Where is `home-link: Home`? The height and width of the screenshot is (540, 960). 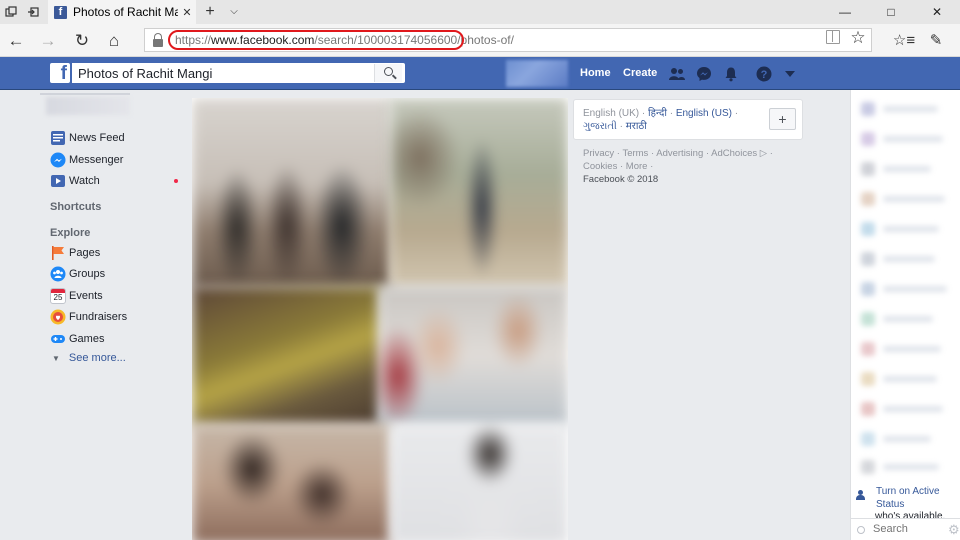 home-link: Home is located at coordinates (595, 73).